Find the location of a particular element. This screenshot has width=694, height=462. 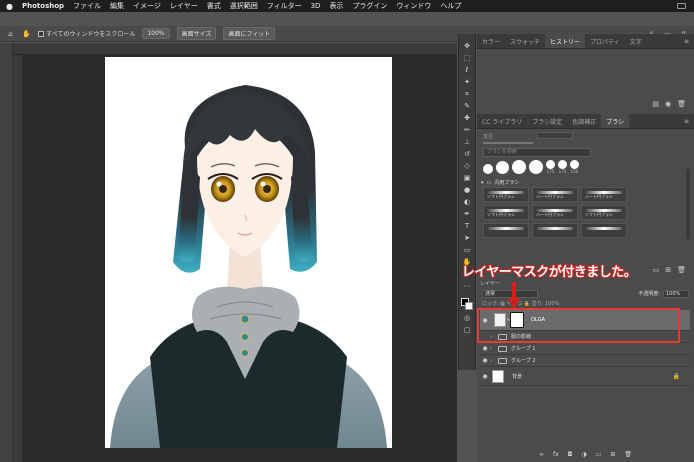

new-brush-icon: ⊞ is located at coordinates (668, 270).